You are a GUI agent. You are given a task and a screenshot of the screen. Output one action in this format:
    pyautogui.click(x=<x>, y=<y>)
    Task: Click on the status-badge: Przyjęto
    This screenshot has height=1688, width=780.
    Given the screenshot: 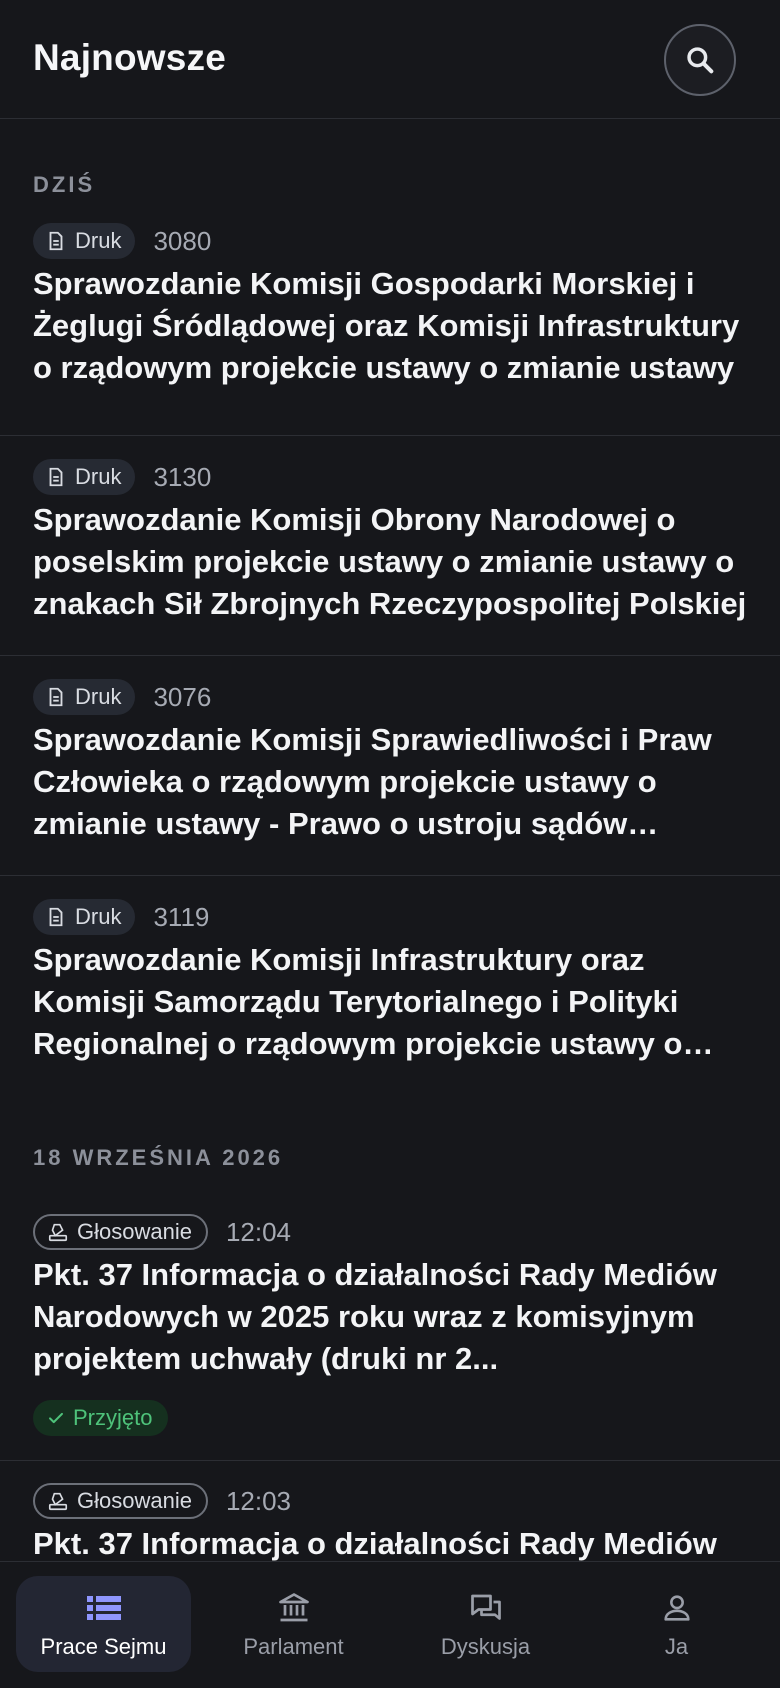 What is the action you would take?
    pyautogui.click(x=101, y=1418)
    